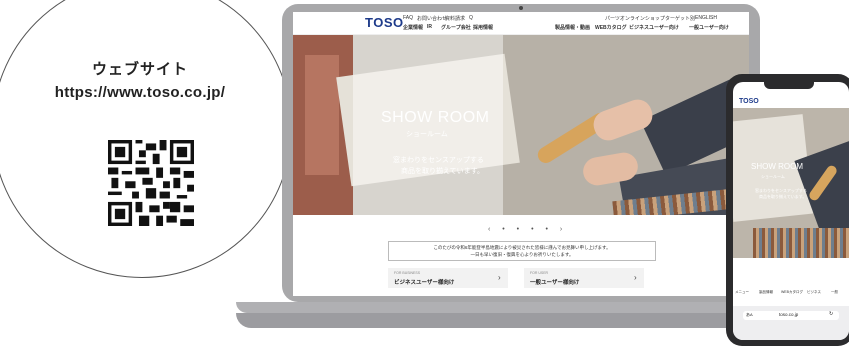 Image resolution: width=849 pixels, height=346 pixels. What do you see at coordinates (766, 292) in the screenshot?
I see `phone-menu-item: 製品情報` at bounding box center [766, 292].